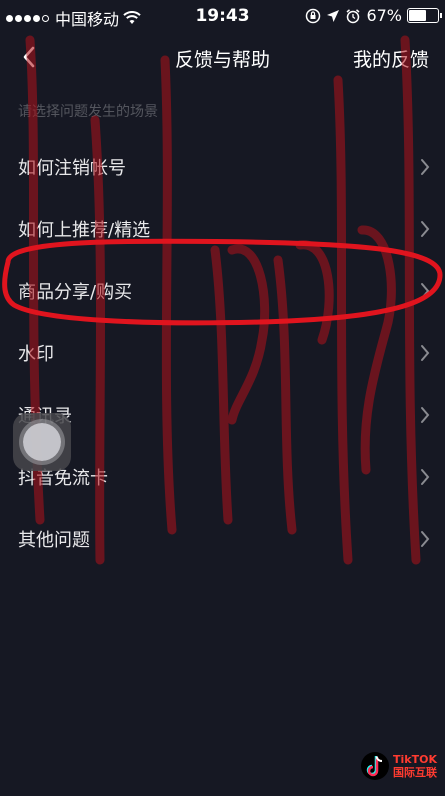  I want to click on status-right: 67%, so click(373, 15).